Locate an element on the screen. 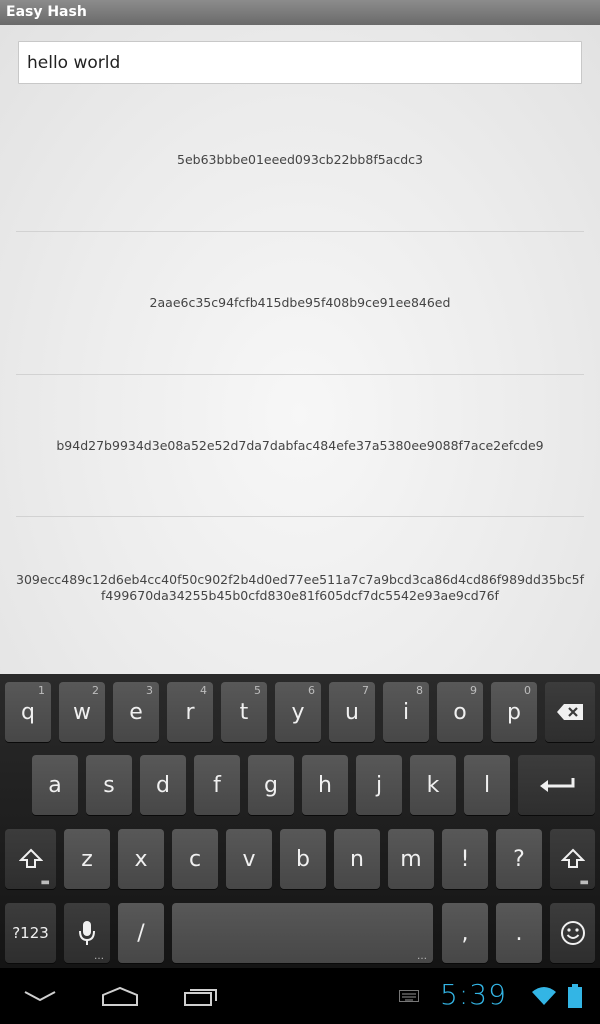 The image size is (600, 1024). key-a: a is located at coordinates (55, 785).